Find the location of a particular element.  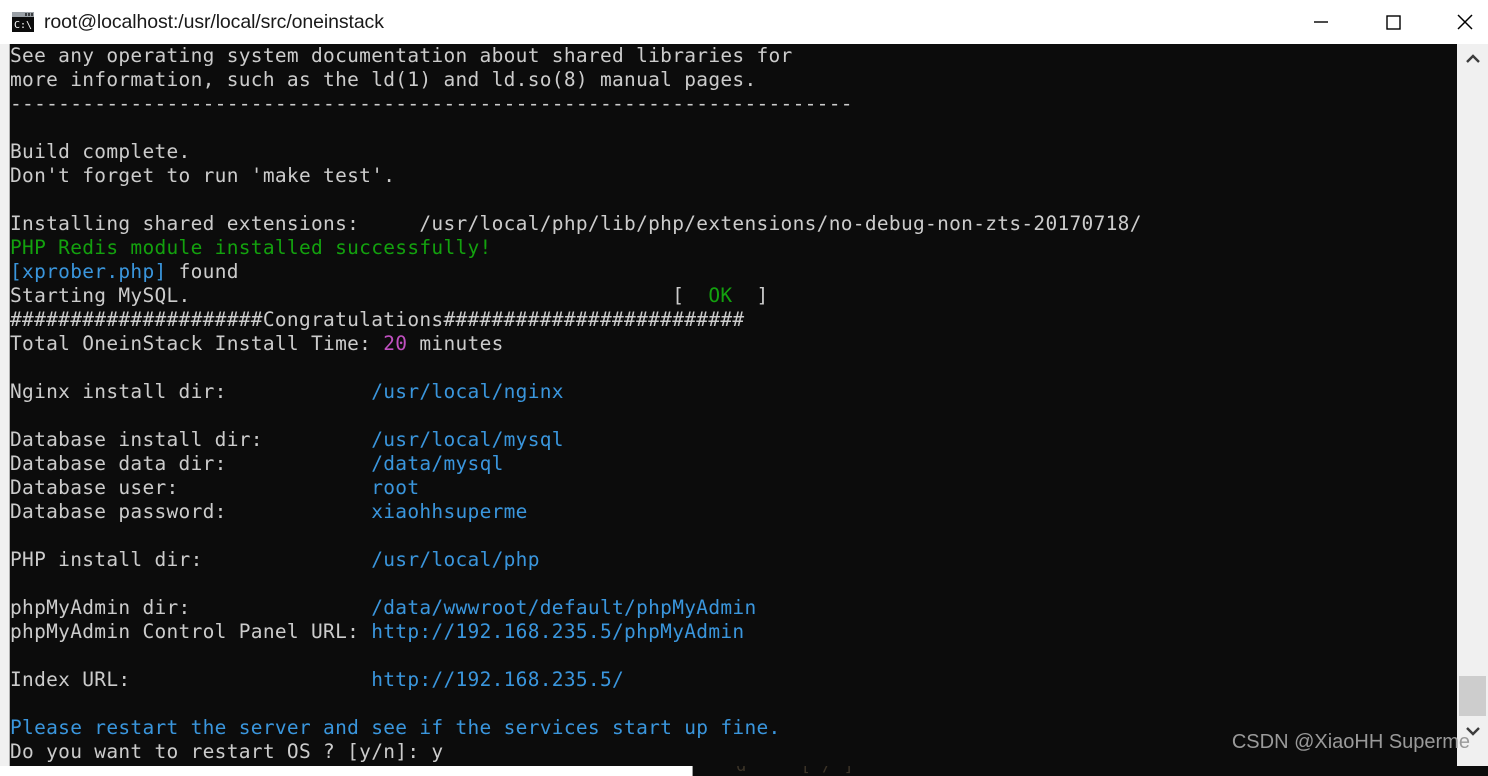

terminal-segment: /usr/local/nginx is located at coordinates (467, 391).